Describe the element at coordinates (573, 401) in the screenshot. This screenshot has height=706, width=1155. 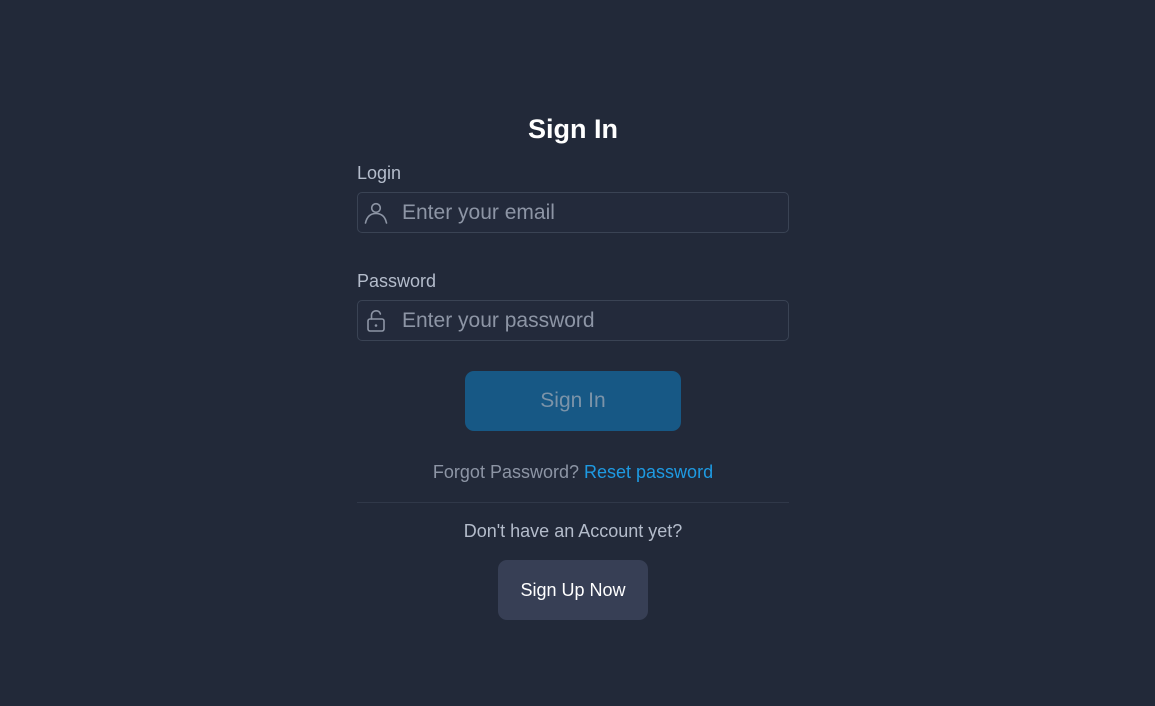
I see `sign-in-button: Sign In` at that location.